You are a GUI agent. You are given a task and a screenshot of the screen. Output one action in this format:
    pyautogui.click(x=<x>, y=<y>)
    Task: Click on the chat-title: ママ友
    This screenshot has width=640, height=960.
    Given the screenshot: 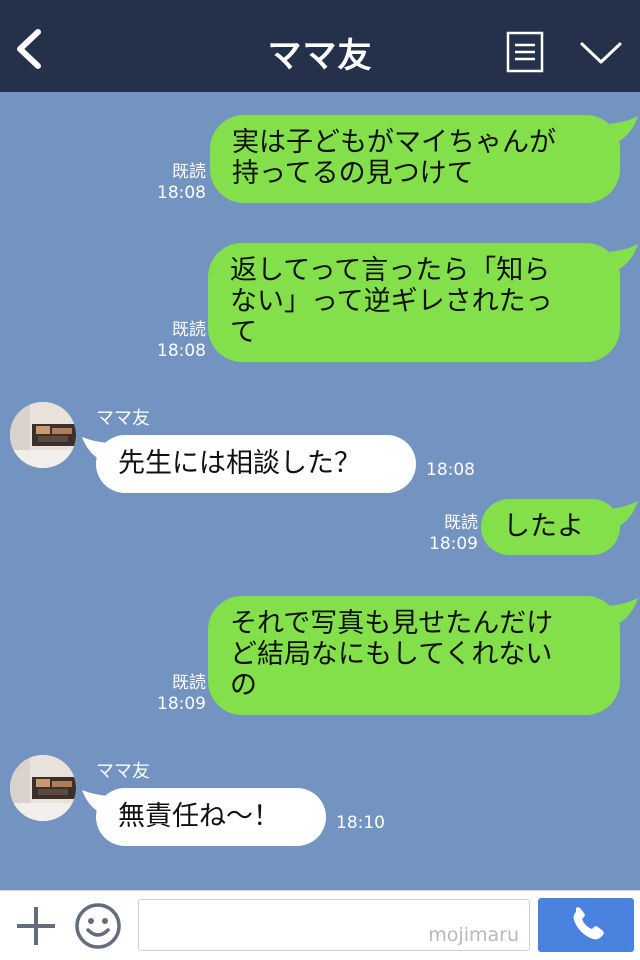 What is the action you would take?
    pyautogui.click(x=320, y=56)
    